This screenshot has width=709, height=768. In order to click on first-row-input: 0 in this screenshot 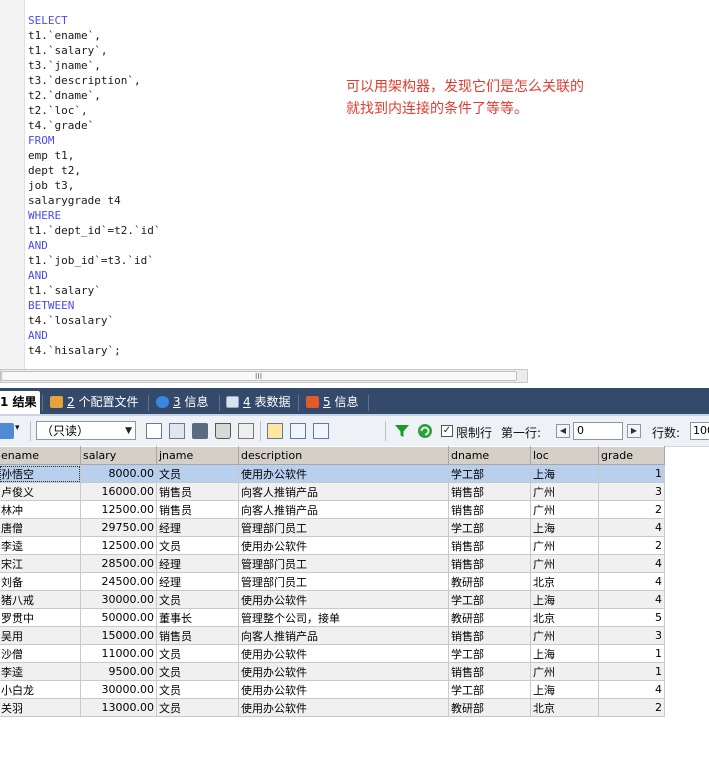, I will do `click(598, 431)`.